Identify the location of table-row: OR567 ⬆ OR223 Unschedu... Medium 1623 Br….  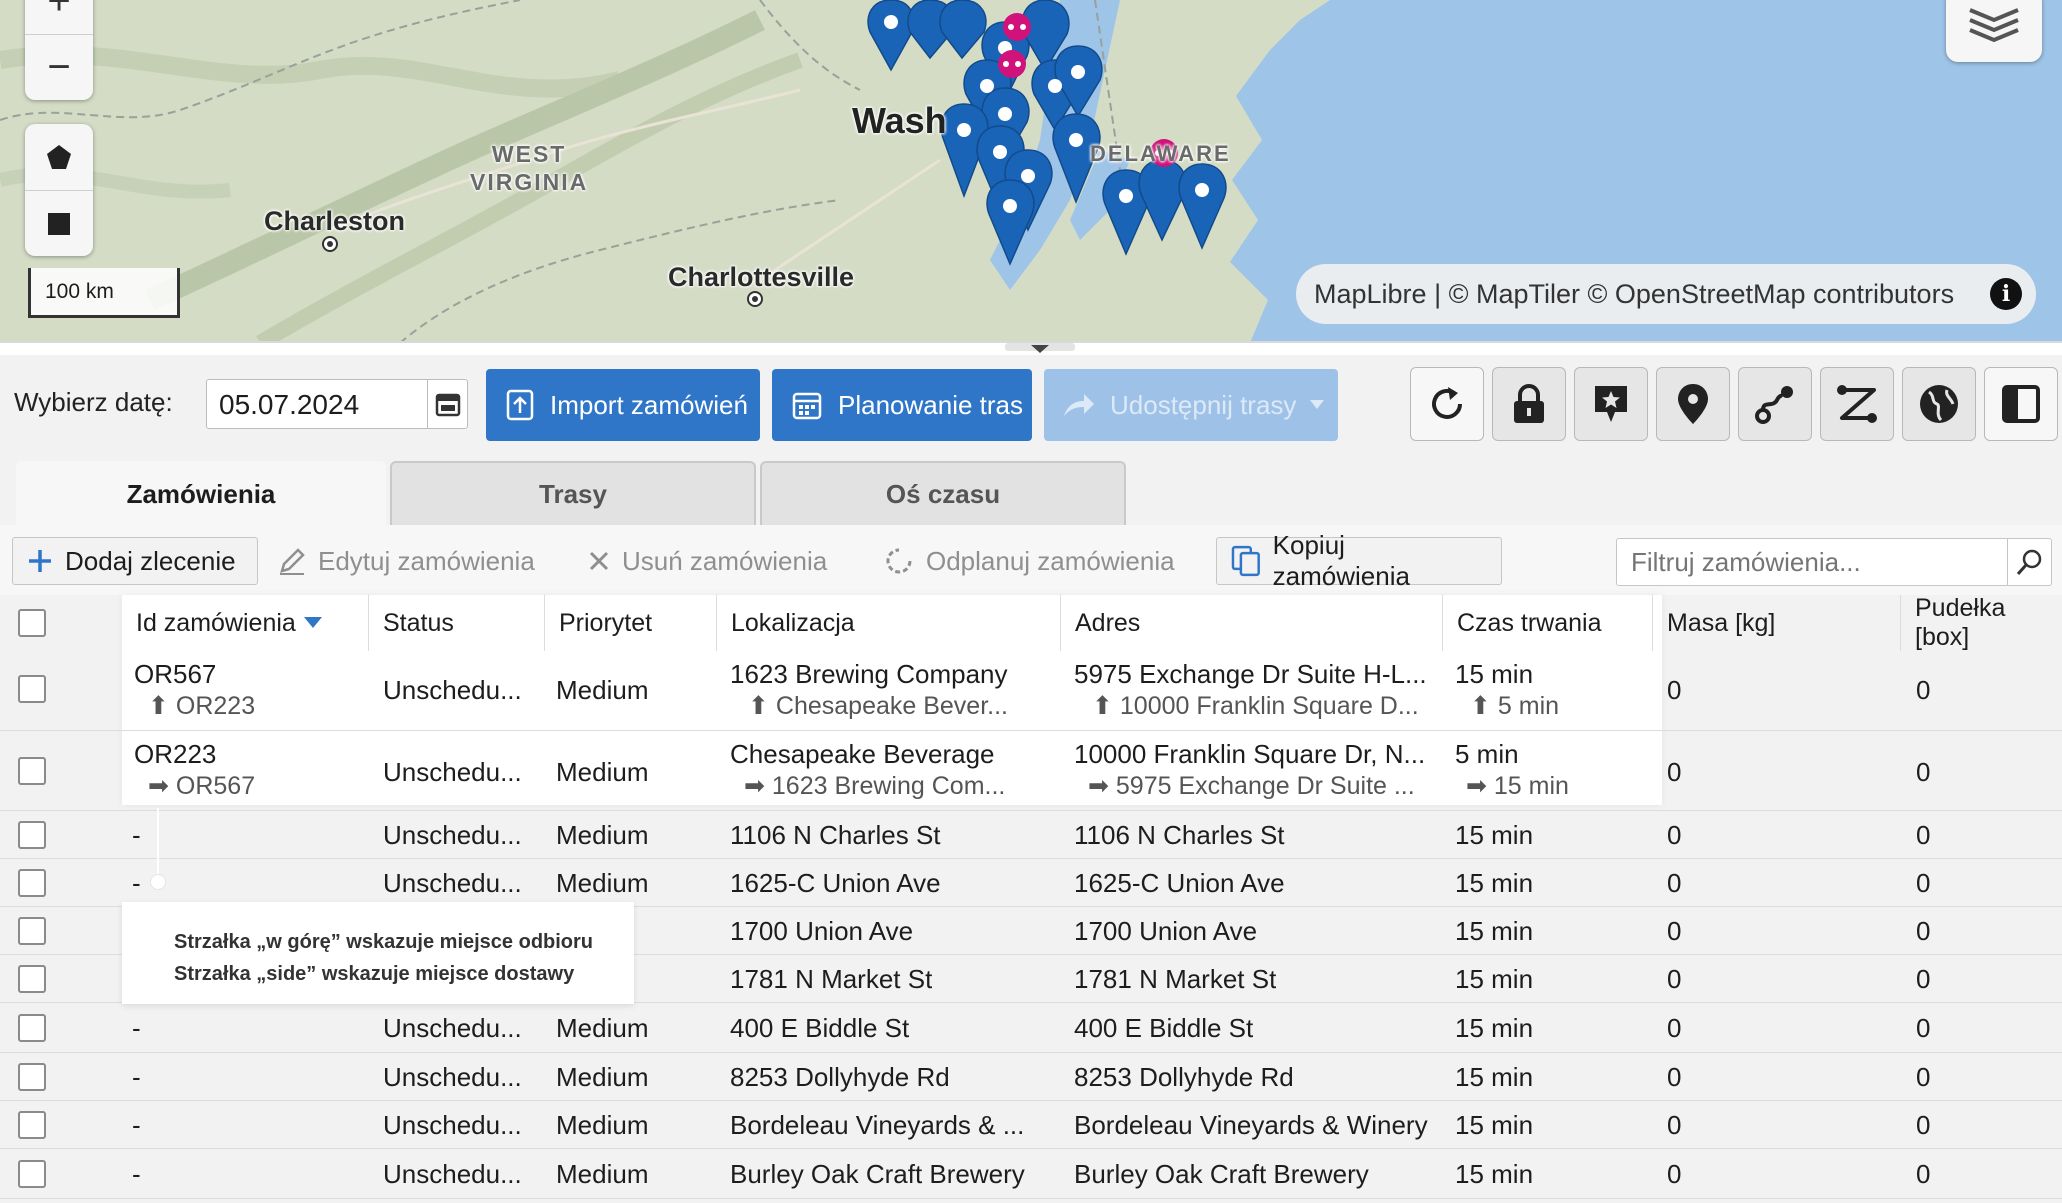
(1031, 691).